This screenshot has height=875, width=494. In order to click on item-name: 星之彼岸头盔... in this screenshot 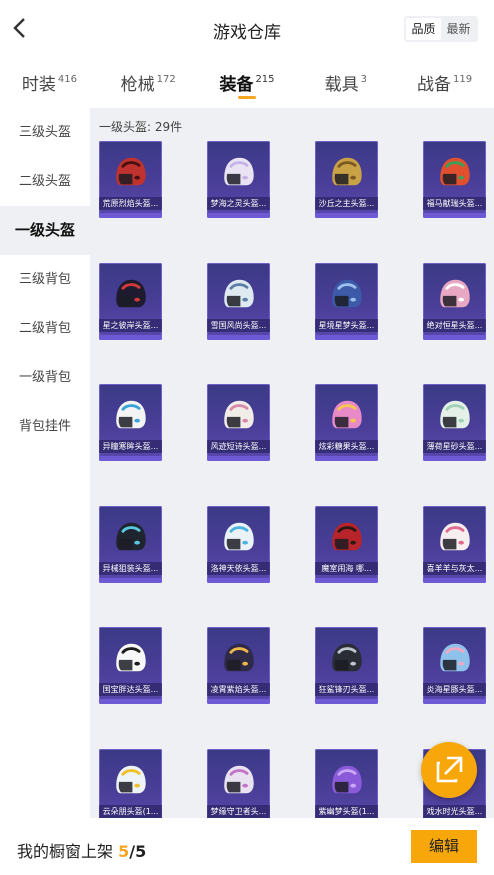, I will do `click(130, 325)`.